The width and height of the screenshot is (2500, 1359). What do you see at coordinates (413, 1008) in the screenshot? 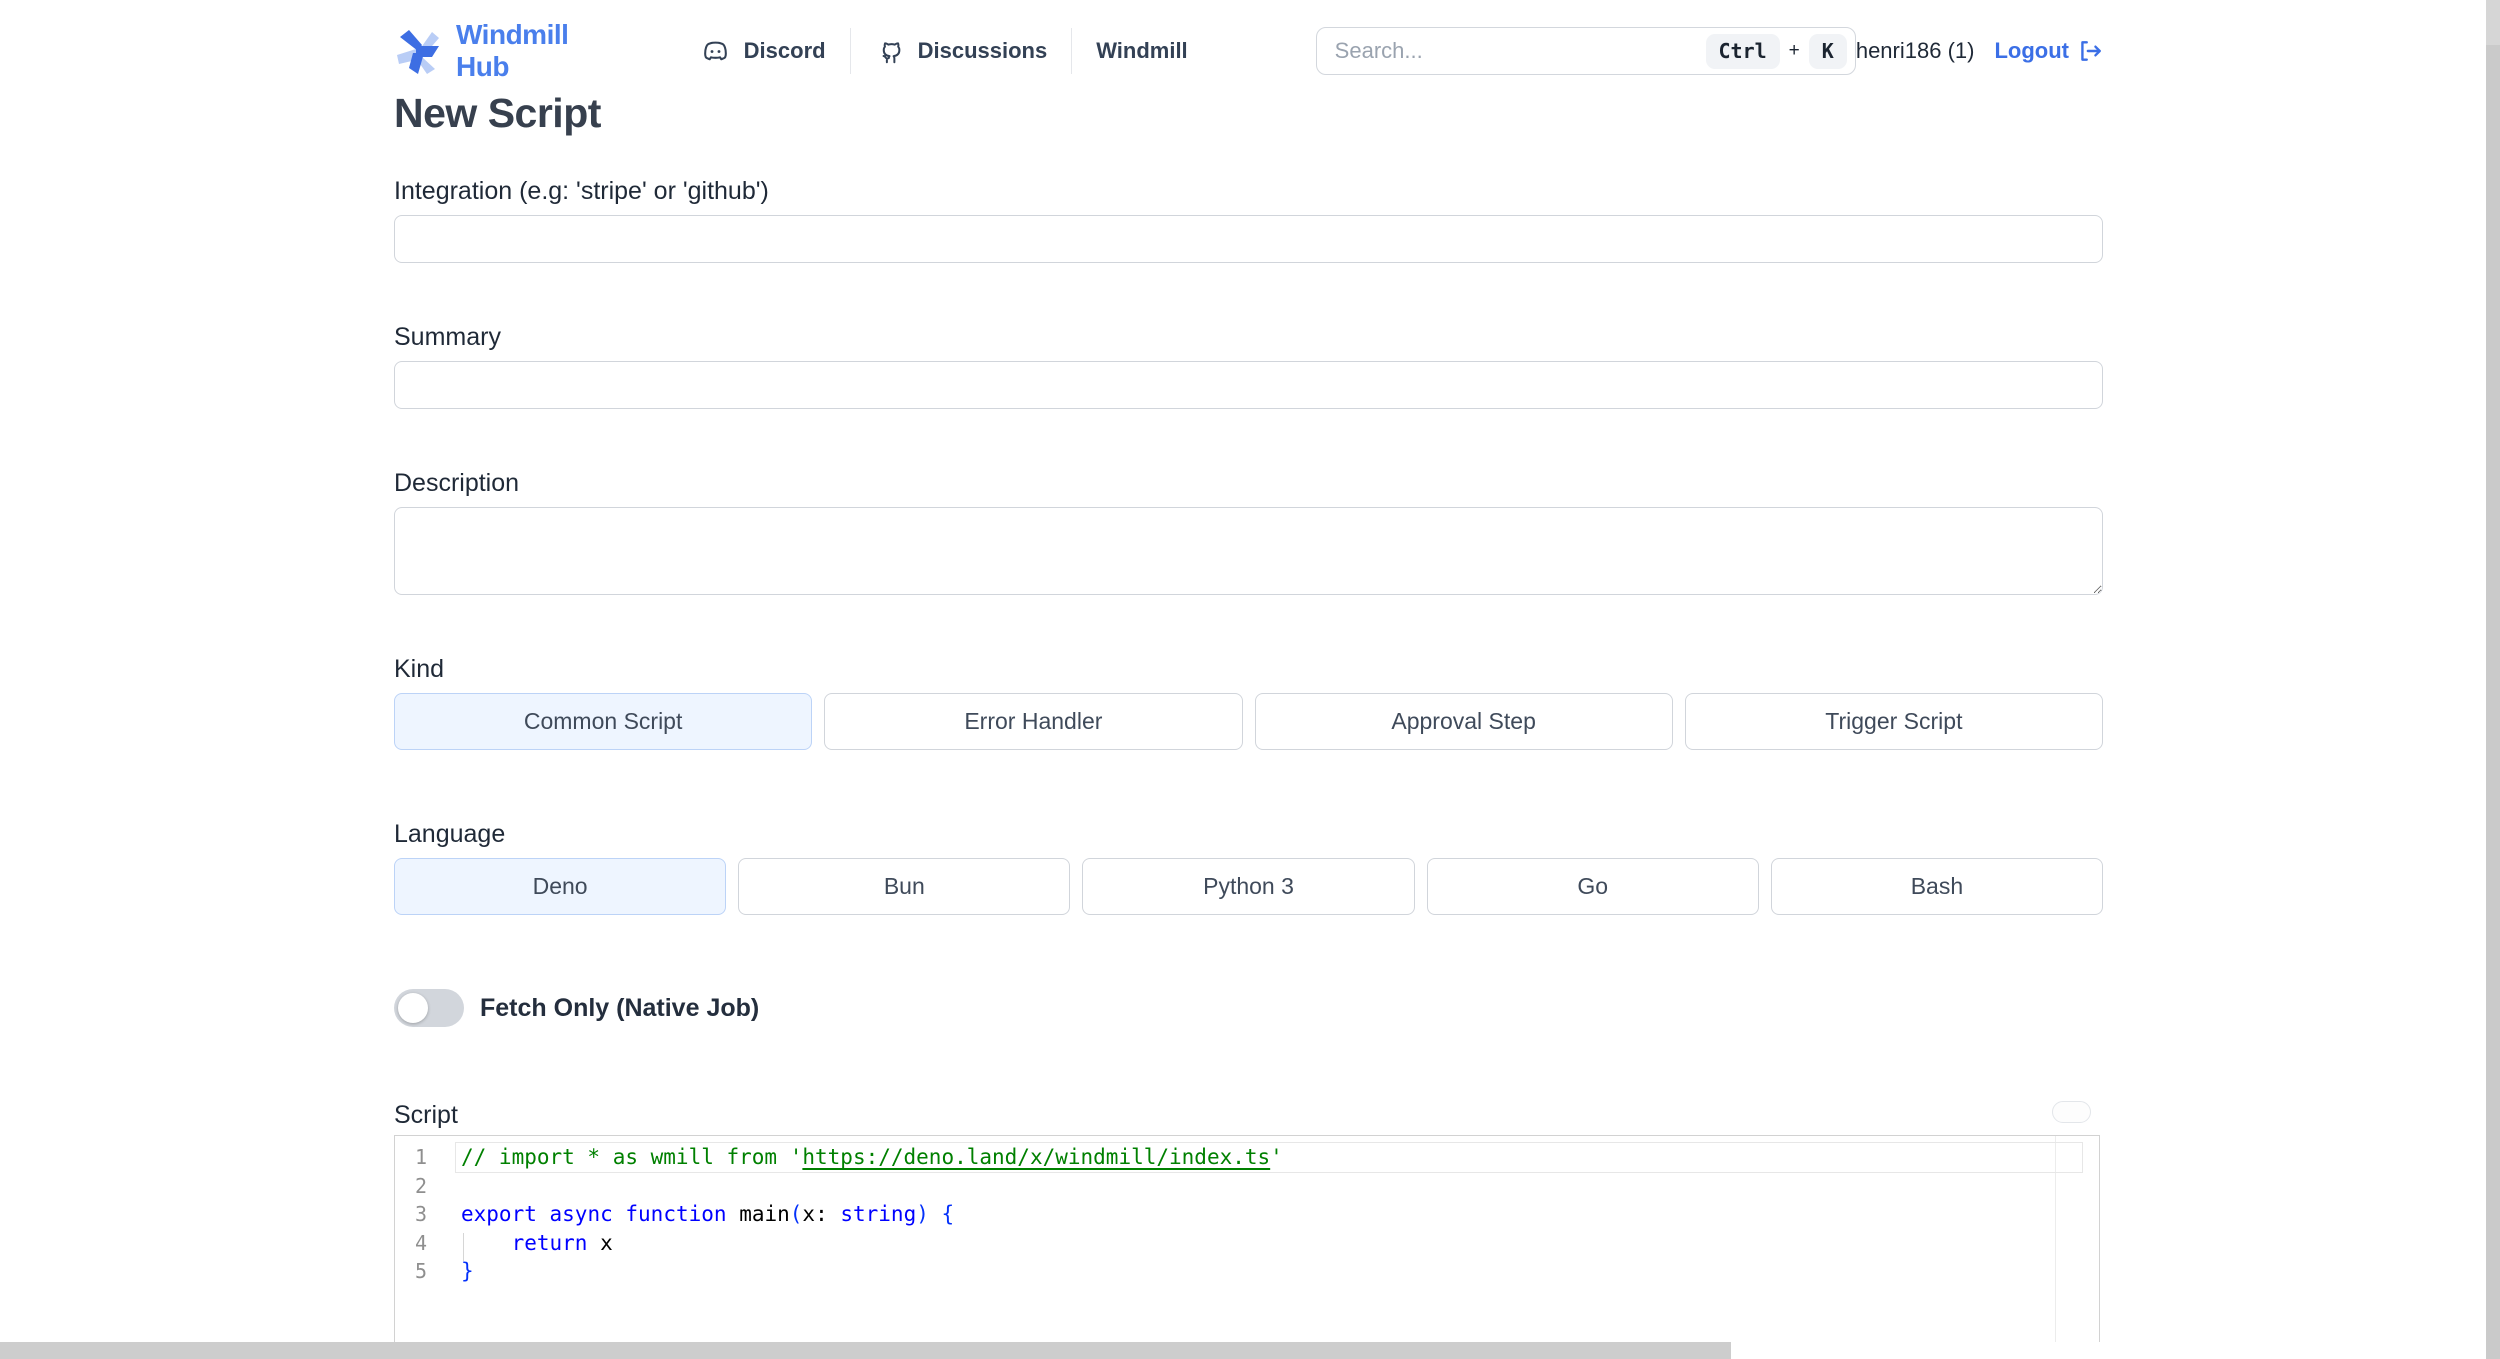
I see `toggle-knob-icon` at bounding box center [413, 1008].